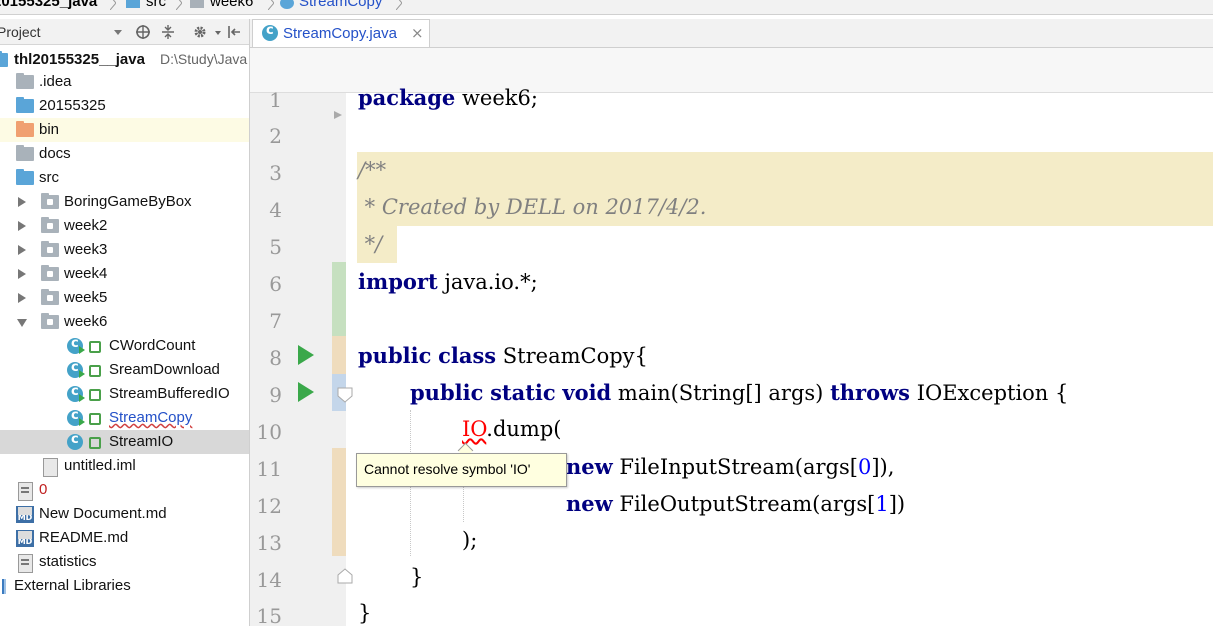 The height and width of the screenshot is (626, 1213). What do you see at coordinates (124, 538) in the screenshot?
I see `tree-item-readme-md: MD README.md` at bounding box center [124, 538].